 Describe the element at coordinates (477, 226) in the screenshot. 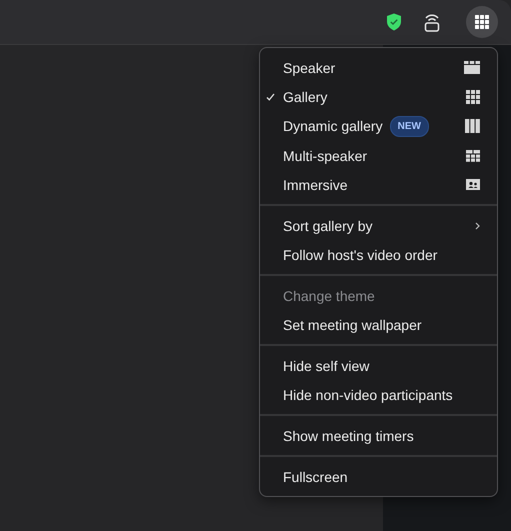

I see `chevron-right-icon` at that location.